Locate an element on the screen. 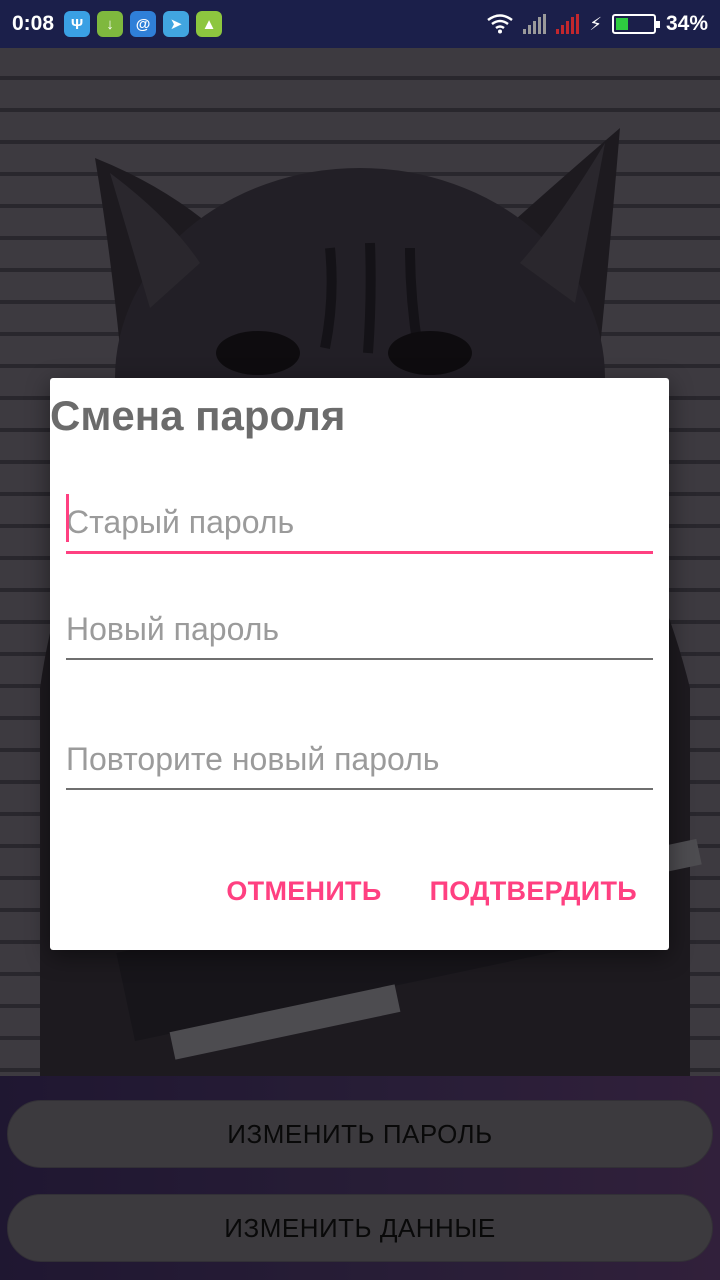 Image resolution: width=720 pixels, height=1280 pixels. battery-level is located at coordinates (622, 24).